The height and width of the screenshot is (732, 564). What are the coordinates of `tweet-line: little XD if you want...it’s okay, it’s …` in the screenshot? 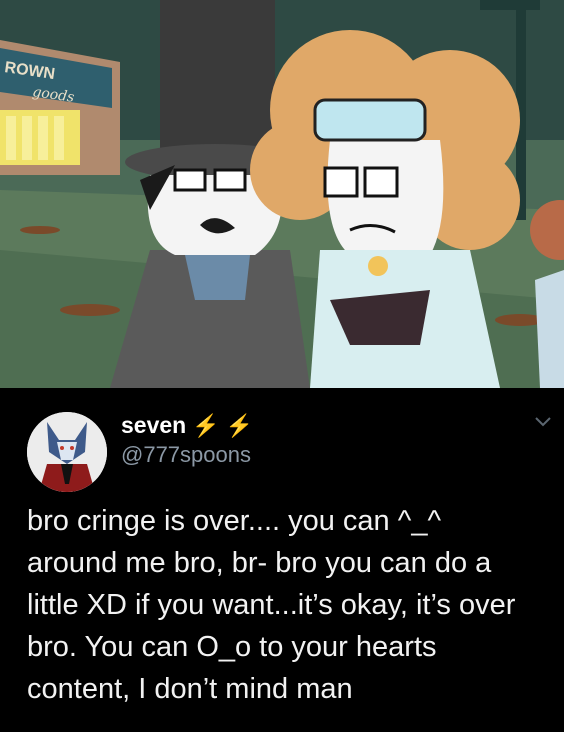 It's located at (271, 605).